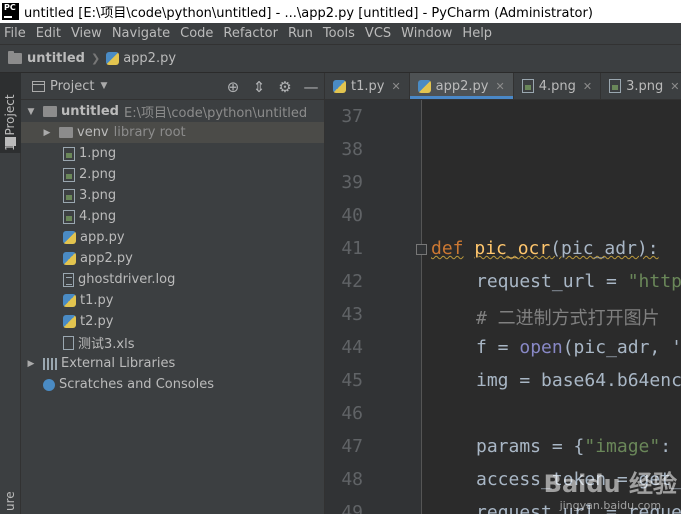  What do you see at coordinates (578, 380) in the screenshot?
I see `code-line-45: img = base64.b64enc` at bounding box center [578, 380].